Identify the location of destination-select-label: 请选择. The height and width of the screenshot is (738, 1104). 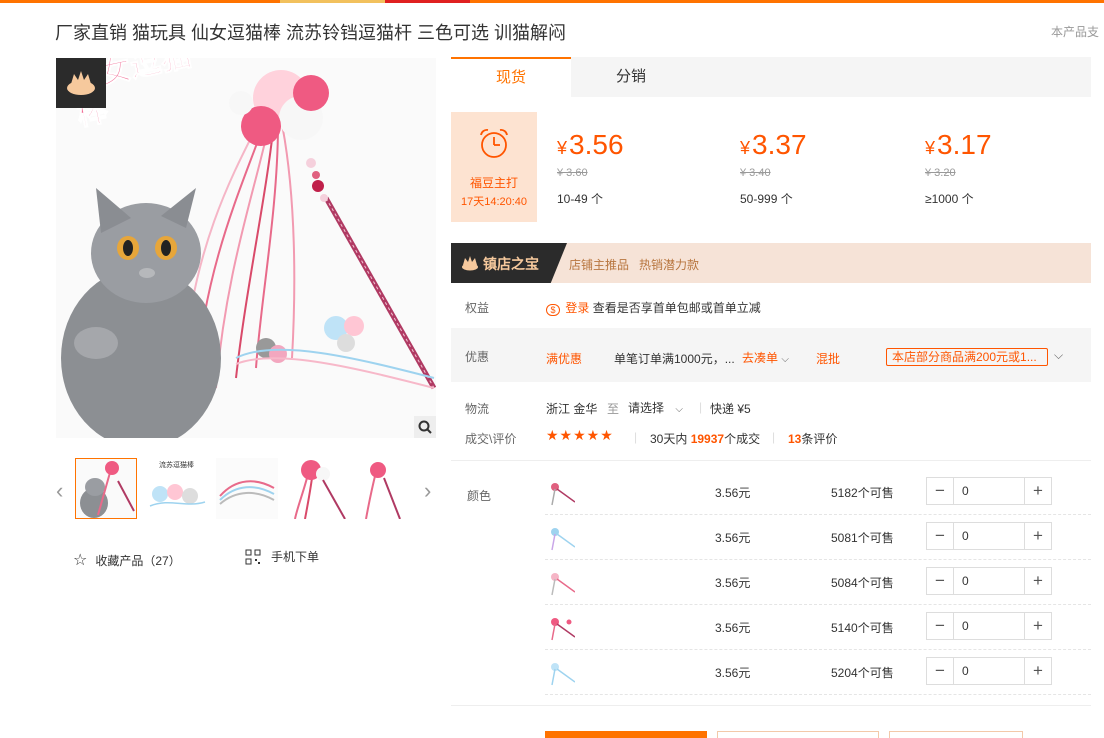
(646, 408).